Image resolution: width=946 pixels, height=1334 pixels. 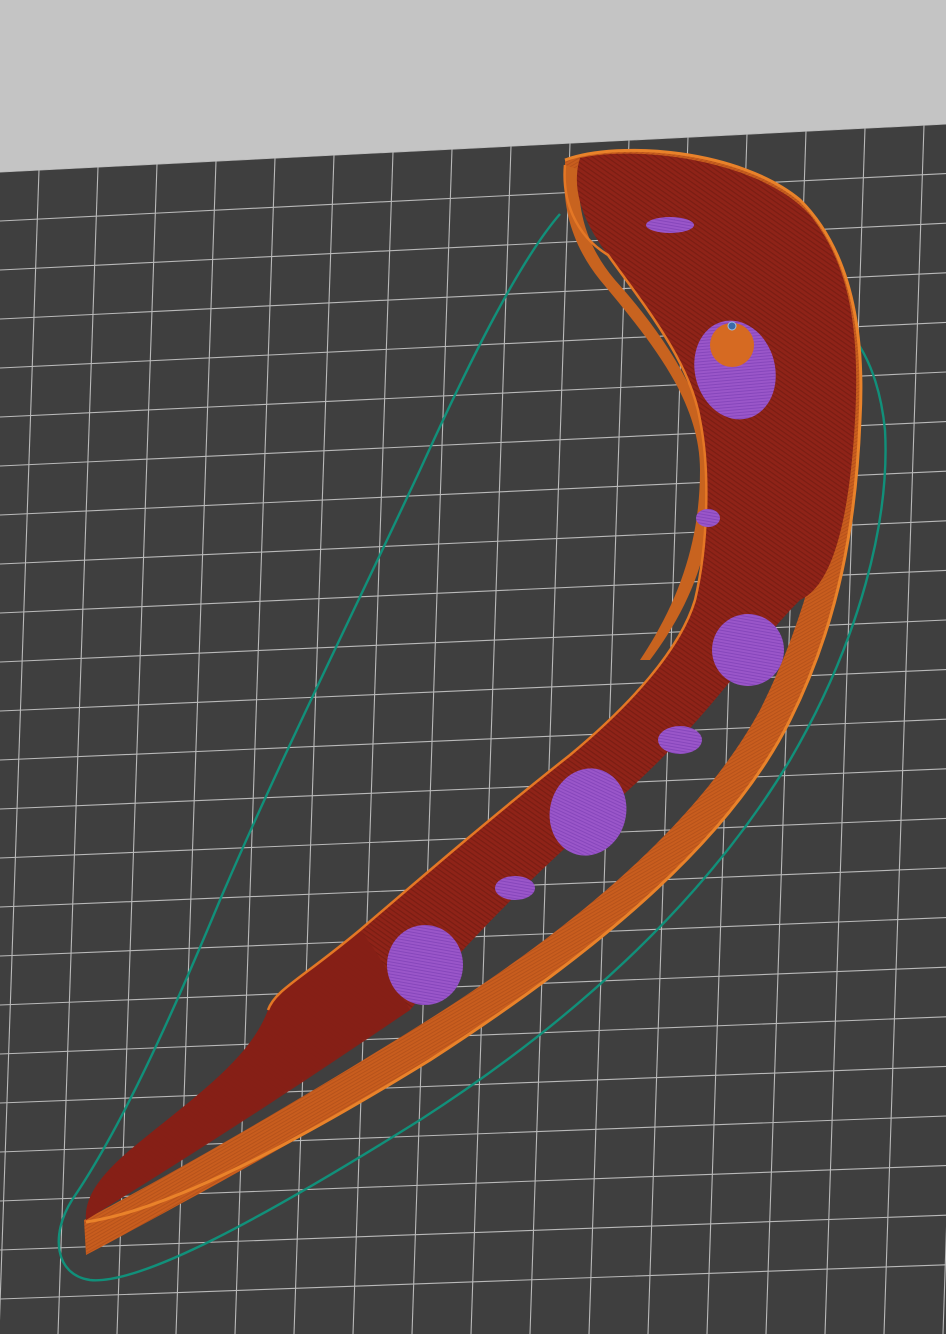 What do you see at coordinates (732, 326) in the screenshot?
I see `nozzle-marker-icon` at bounding box center [732, 326].